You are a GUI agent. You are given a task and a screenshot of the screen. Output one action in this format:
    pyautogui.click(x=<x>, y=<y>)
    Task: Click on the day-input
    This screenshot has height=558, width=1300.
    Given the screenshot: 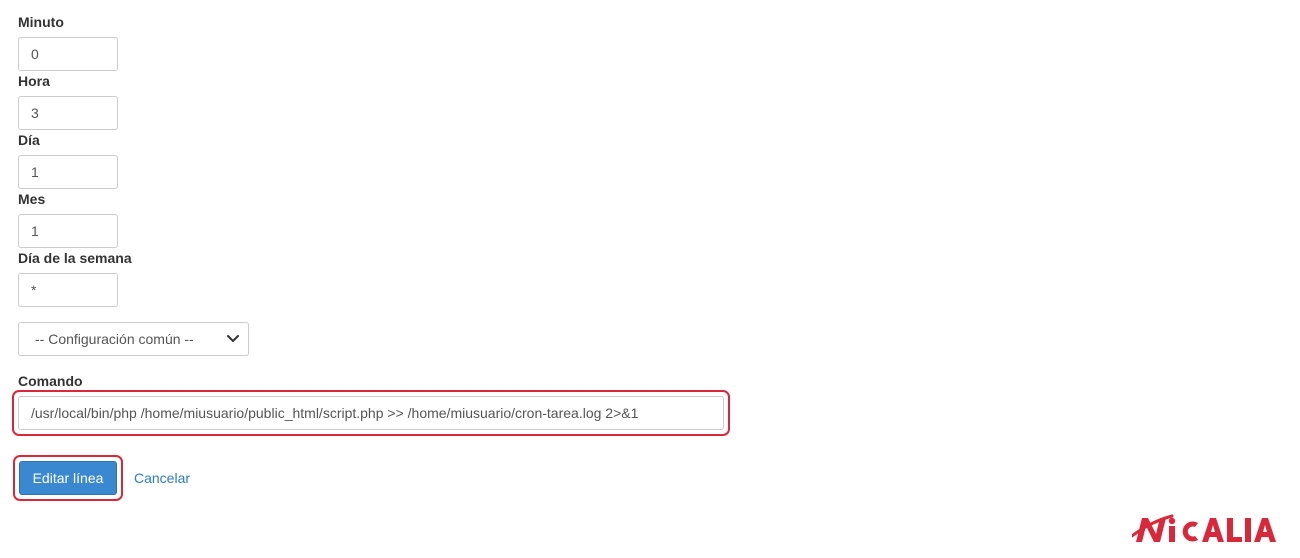 What is the action you would take?
    pyautogui.click(x=68, y=172)
    